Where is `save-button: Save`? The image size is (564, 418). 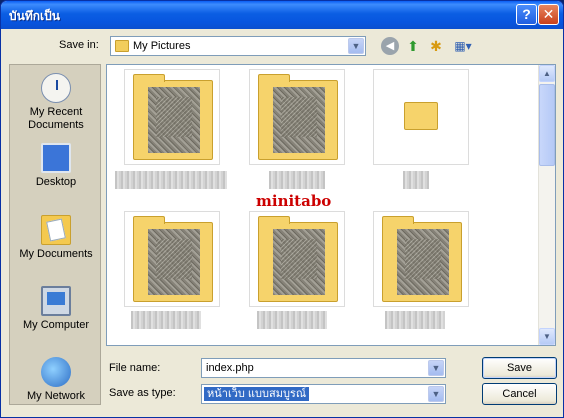 save-button: Save is located at coordinates (519, 368).